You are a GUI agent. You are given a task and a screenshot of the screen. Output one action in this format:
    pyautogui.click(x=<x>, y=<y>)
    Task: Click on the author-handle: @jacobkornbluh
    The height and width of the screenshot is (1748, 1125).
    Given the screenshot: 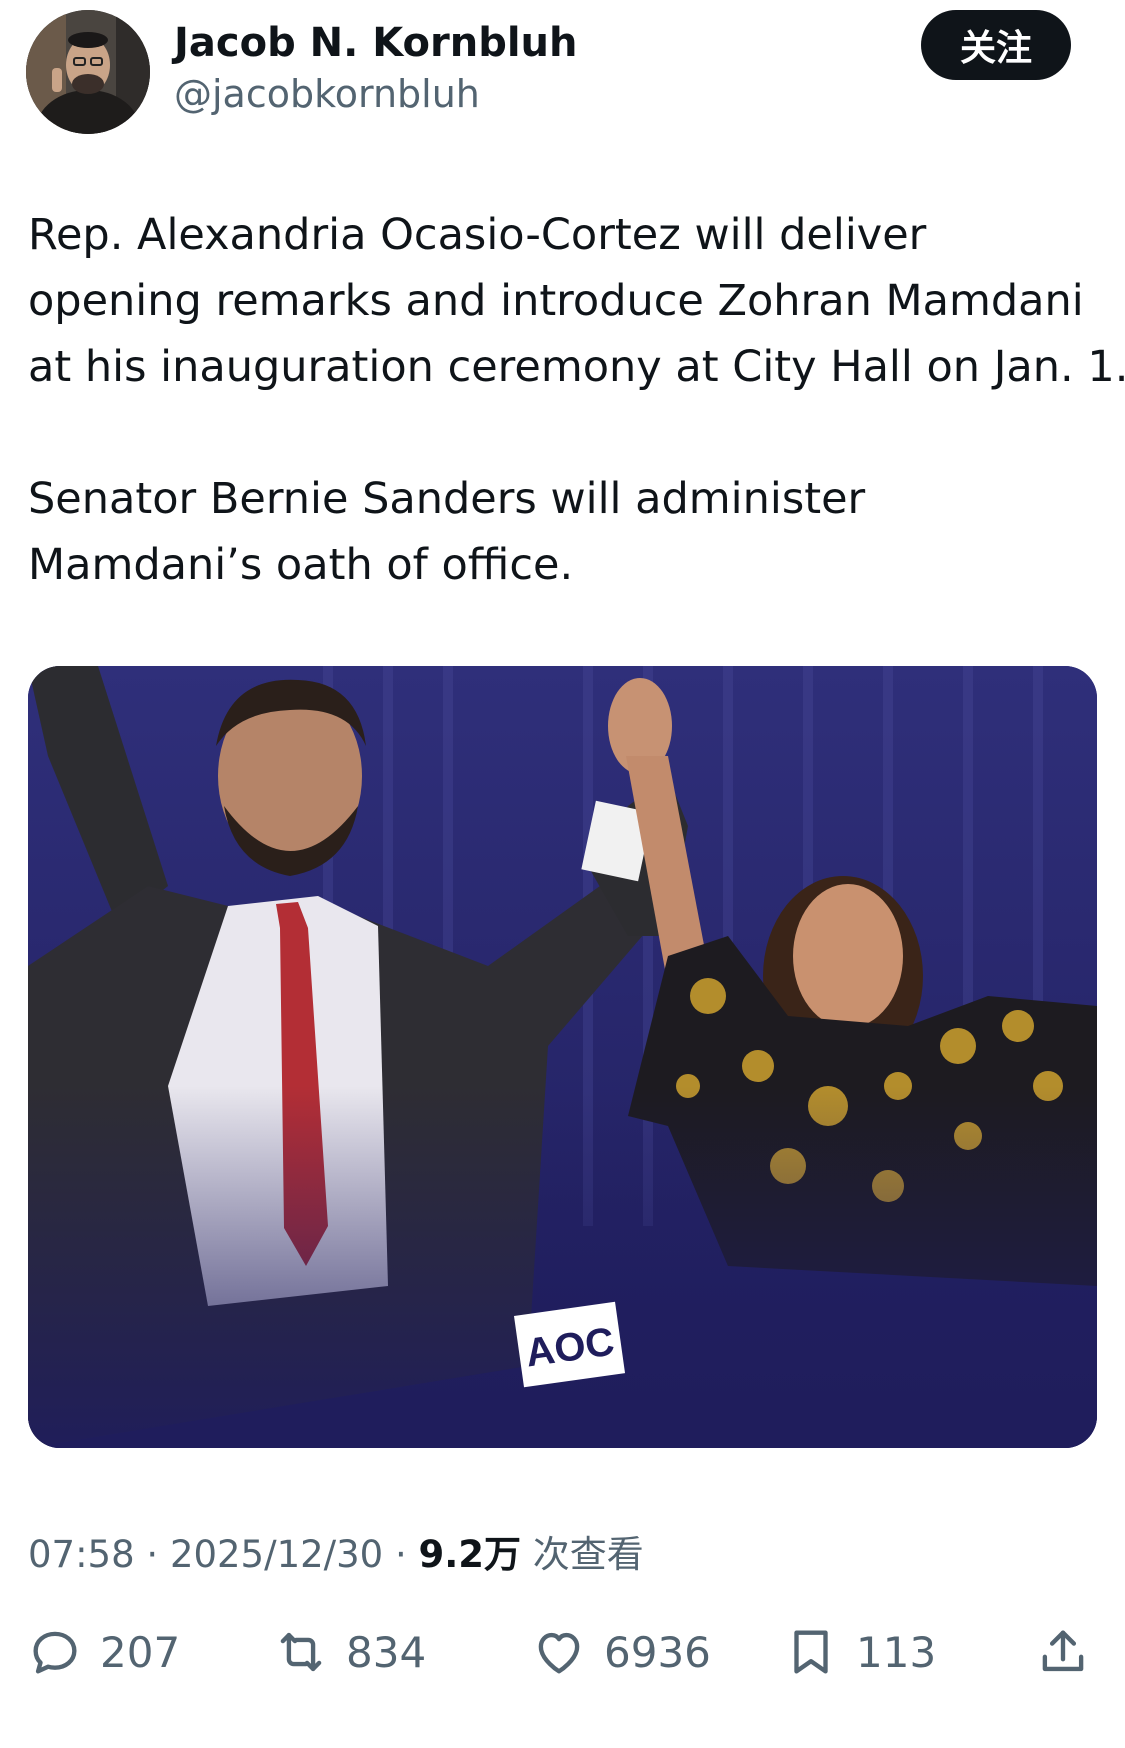 What is the action you would take?
    pyautogui.click(x=327, y=94)
    